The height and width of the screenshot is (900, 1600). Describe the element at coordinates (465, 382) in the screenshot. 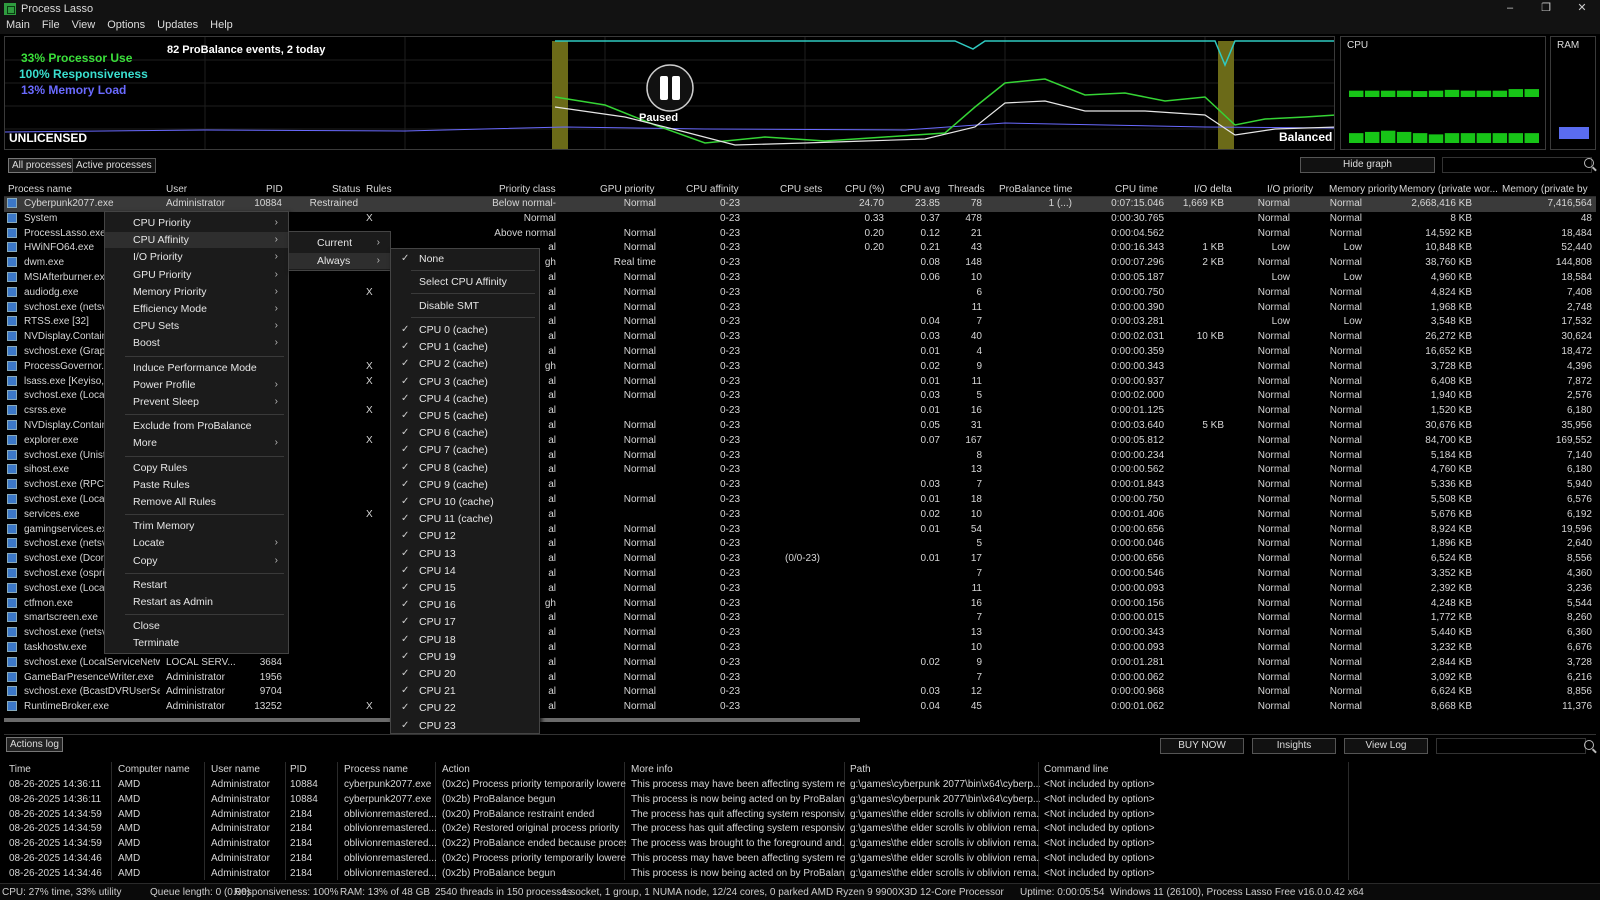

I see `affinity-cpu-3: ✓ CPU 3 (cache)` at that location.